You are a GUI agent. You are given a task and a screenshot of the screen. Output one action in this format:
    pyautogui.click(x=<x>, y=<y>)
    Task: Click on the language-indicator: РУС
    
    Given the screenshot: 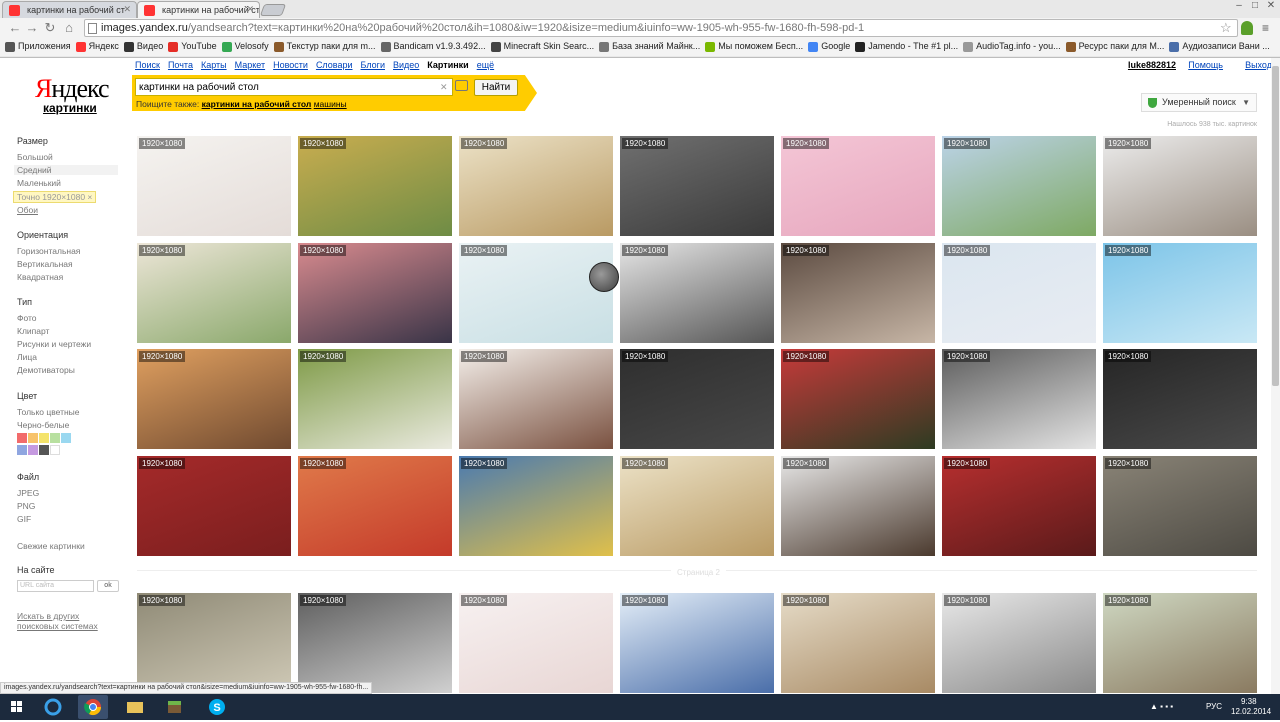 What is the action you would take?
    pyautogui.click(x=1214, y=706)
    